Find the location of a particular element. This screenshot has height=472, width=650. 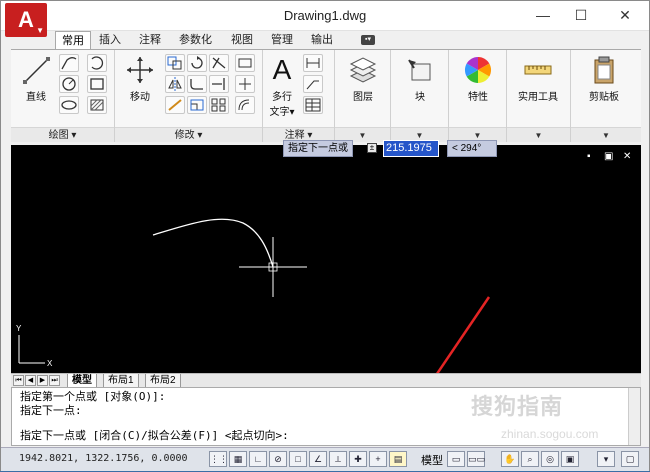

close-button: ✕ is located at coordinates (625, 15).